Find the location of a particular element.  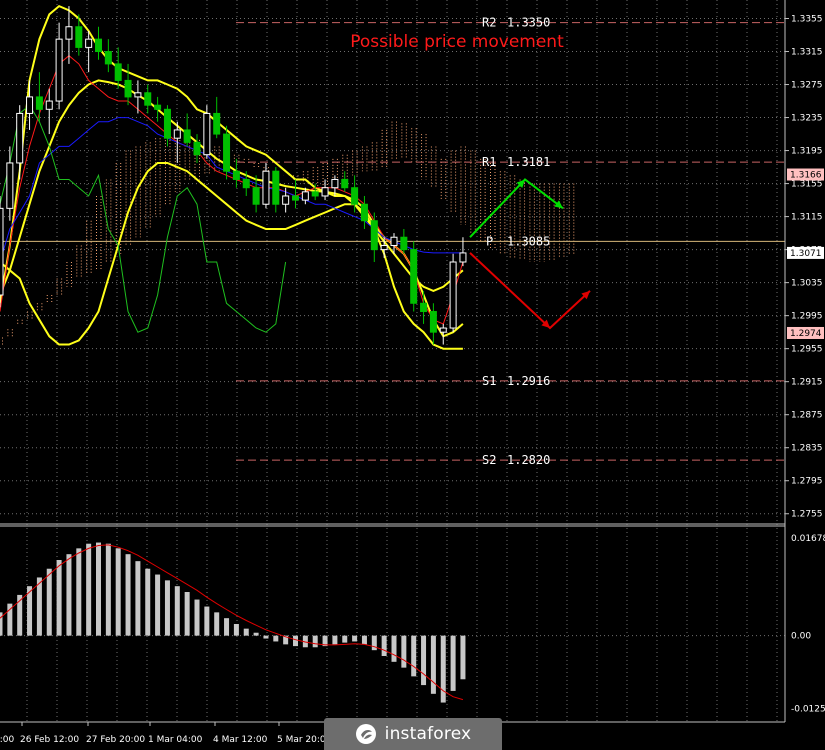

time-tick-label: 4 Mar 12:00 is located at coordinates (240, 740).